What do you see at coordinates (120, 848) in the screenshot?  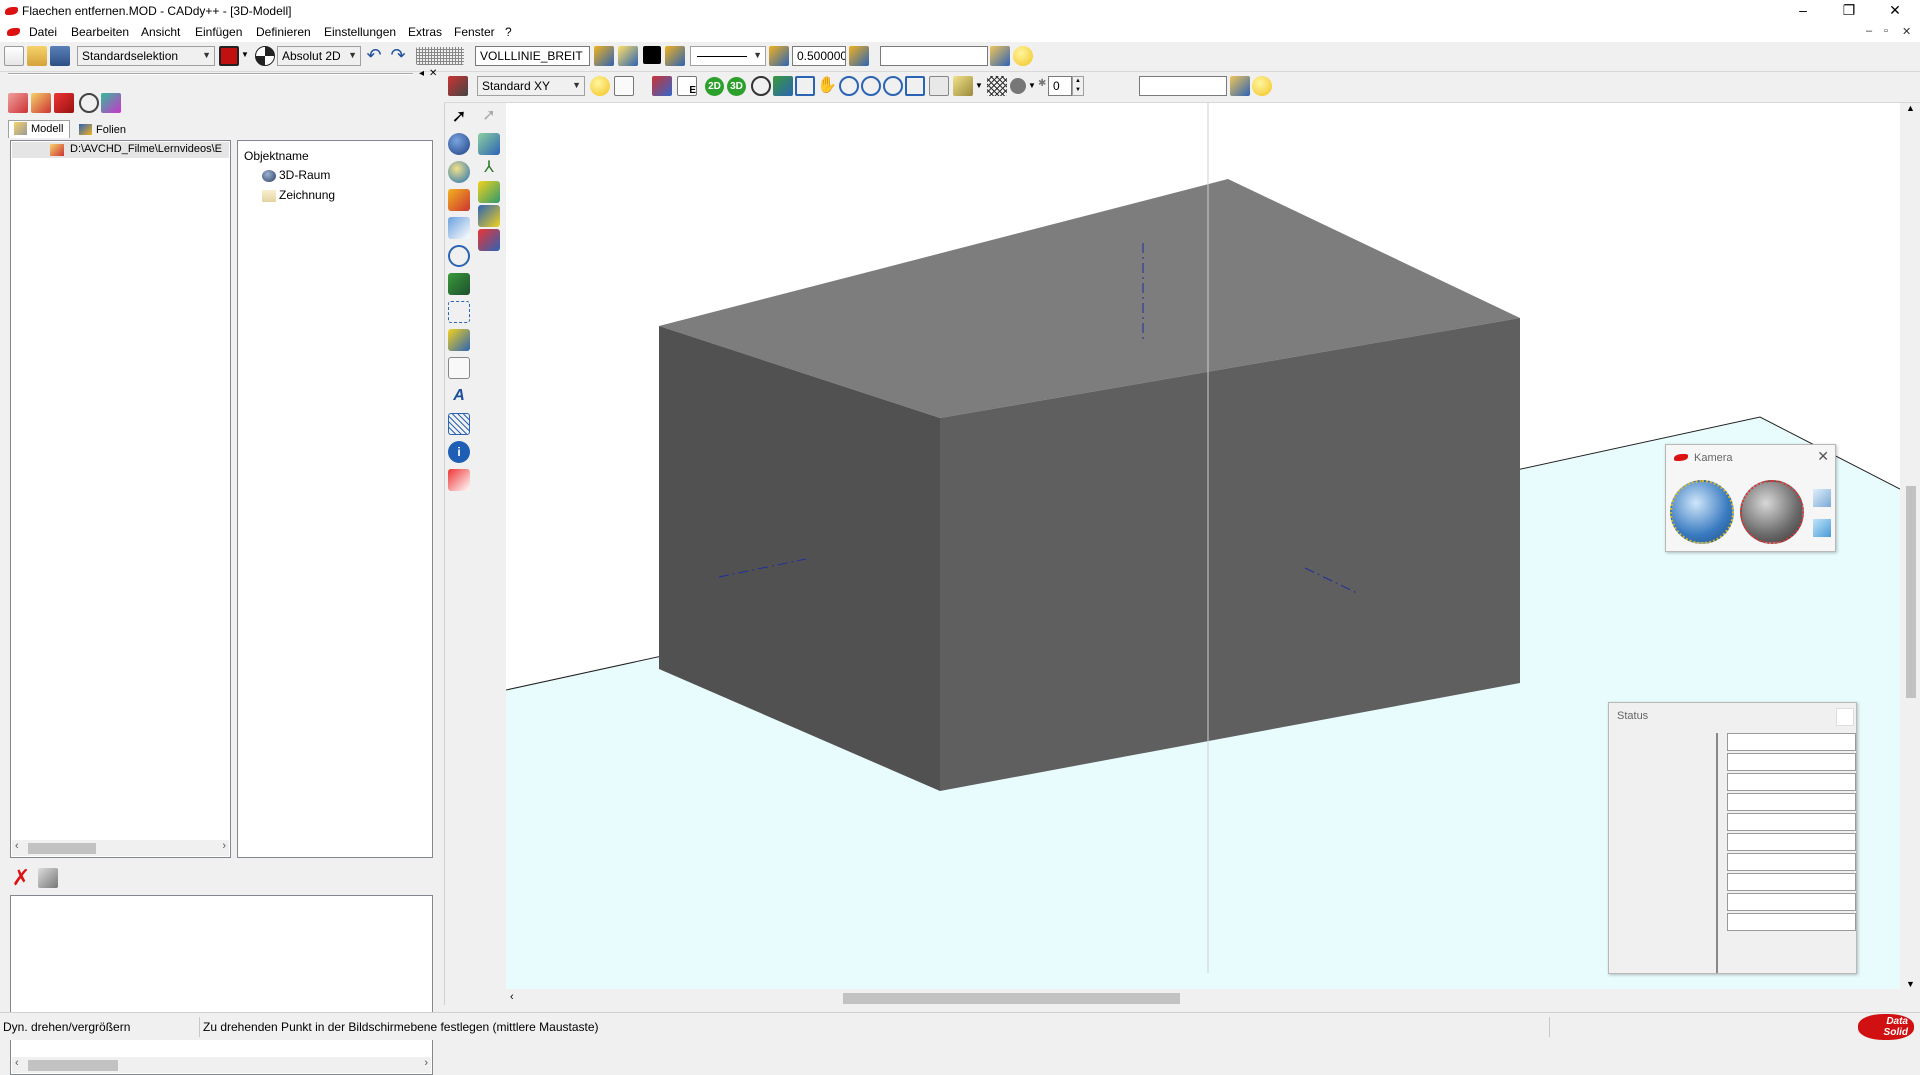 I see `tree-horizontal-scrollbar: ‹ ›` at bounding box center [120, 848].